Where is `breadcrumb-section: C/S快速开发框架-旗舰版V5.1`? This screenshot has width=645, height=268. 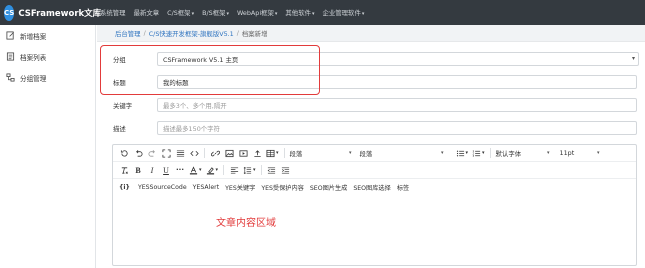 breadcrumb-section: C/S快速开发框架-旗舰版V5.1 is located at coordinates (191, 33).